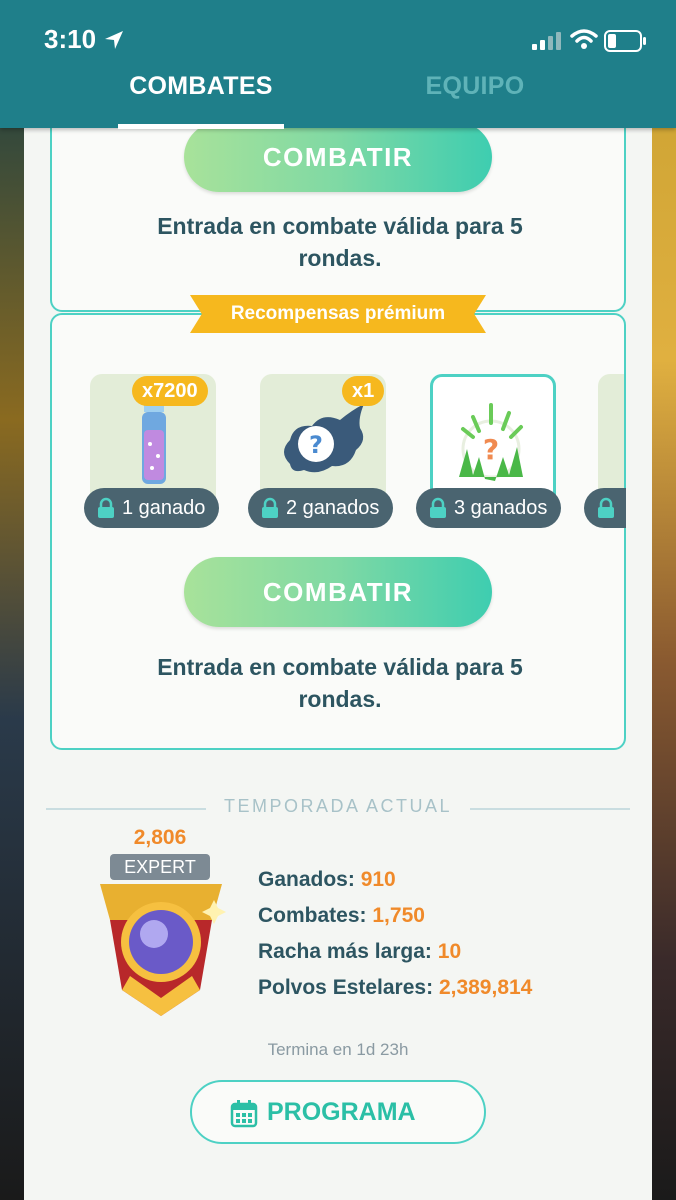  Describe the element at coordinates (363, 391) in the screenshot. I see `reward-badge-2: x1` at that location.